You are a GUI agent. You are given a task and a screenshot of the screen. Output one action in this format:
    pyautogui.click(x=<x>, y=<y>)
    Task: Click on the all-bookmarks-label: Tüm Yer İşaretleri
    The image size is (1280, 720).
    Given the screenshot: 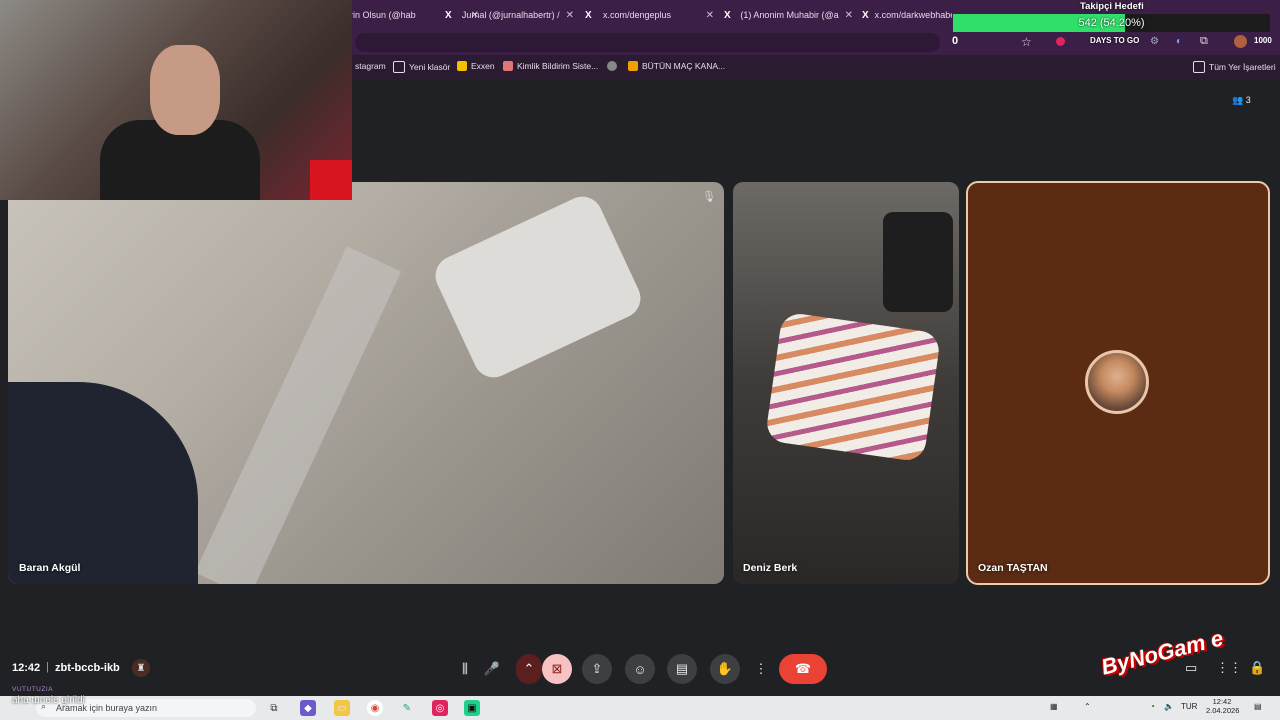 What is the action you would take?
    pyautogui.click(x=1242, y=67)
    